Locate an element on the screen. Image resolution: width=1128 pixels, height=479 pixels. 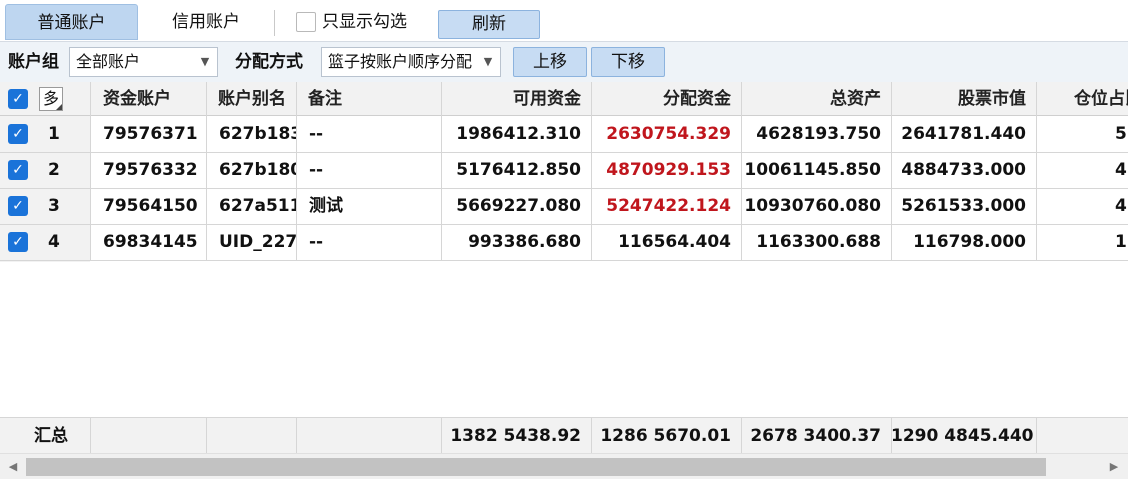
row-divider is located at coordinates (564, 260).